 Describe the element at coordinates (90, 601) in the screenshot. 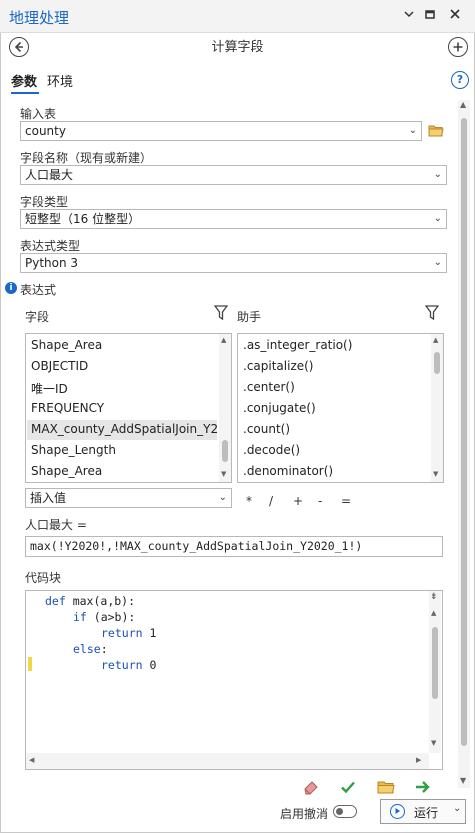

I see `code-line: def max(a,b):` at that location.